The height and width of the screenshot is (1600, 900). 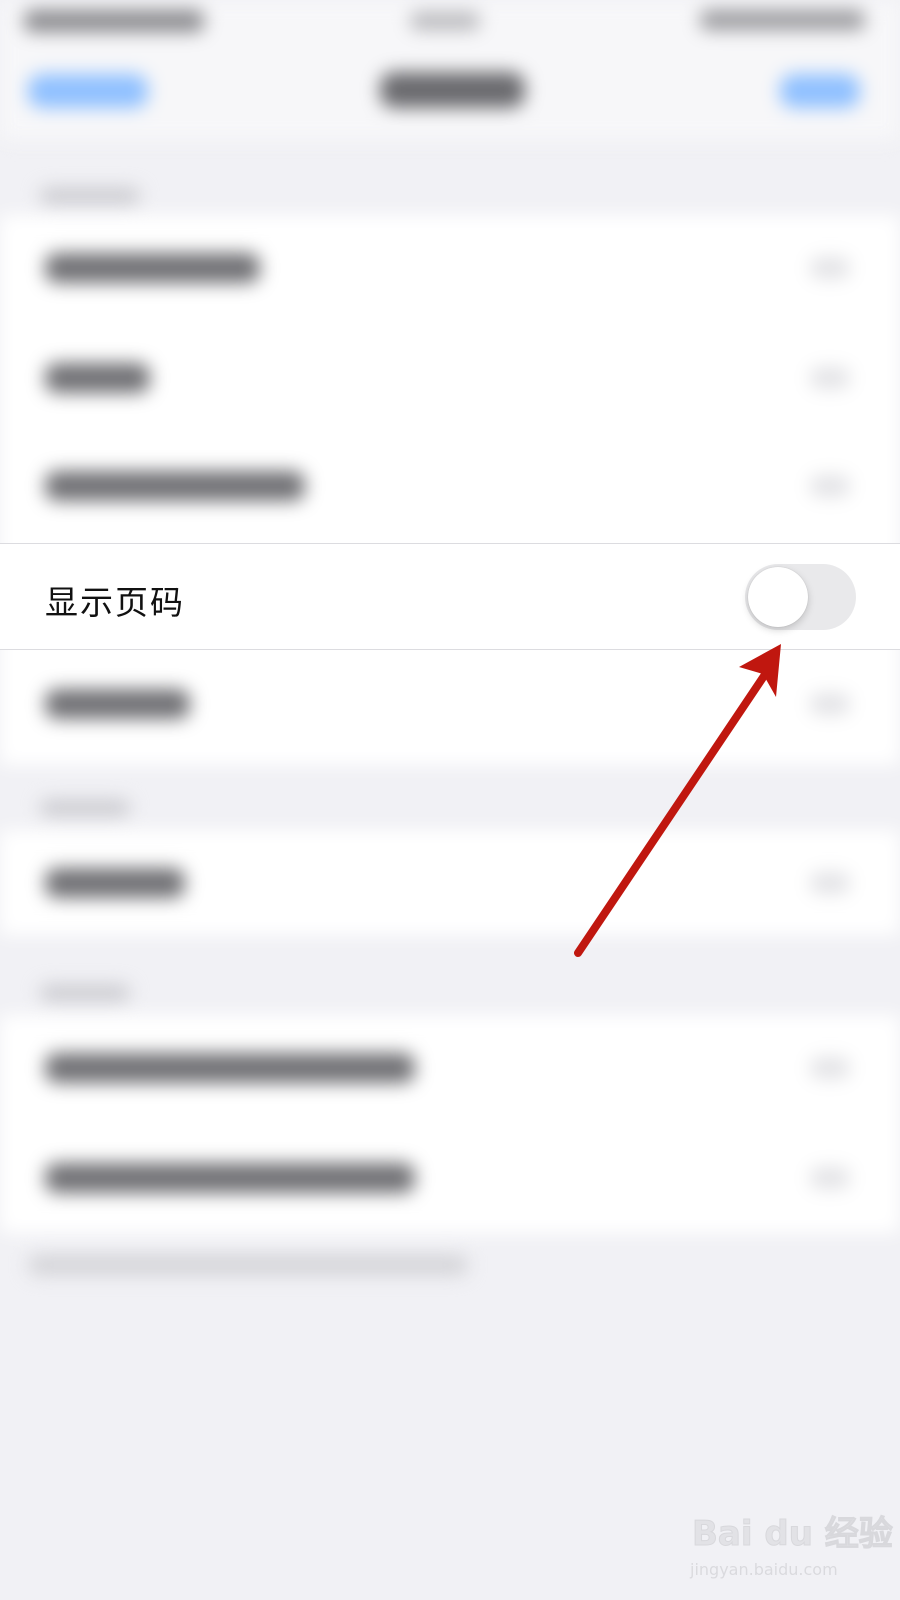 I want to click on toggle-knob, so click(x=778, y=597).